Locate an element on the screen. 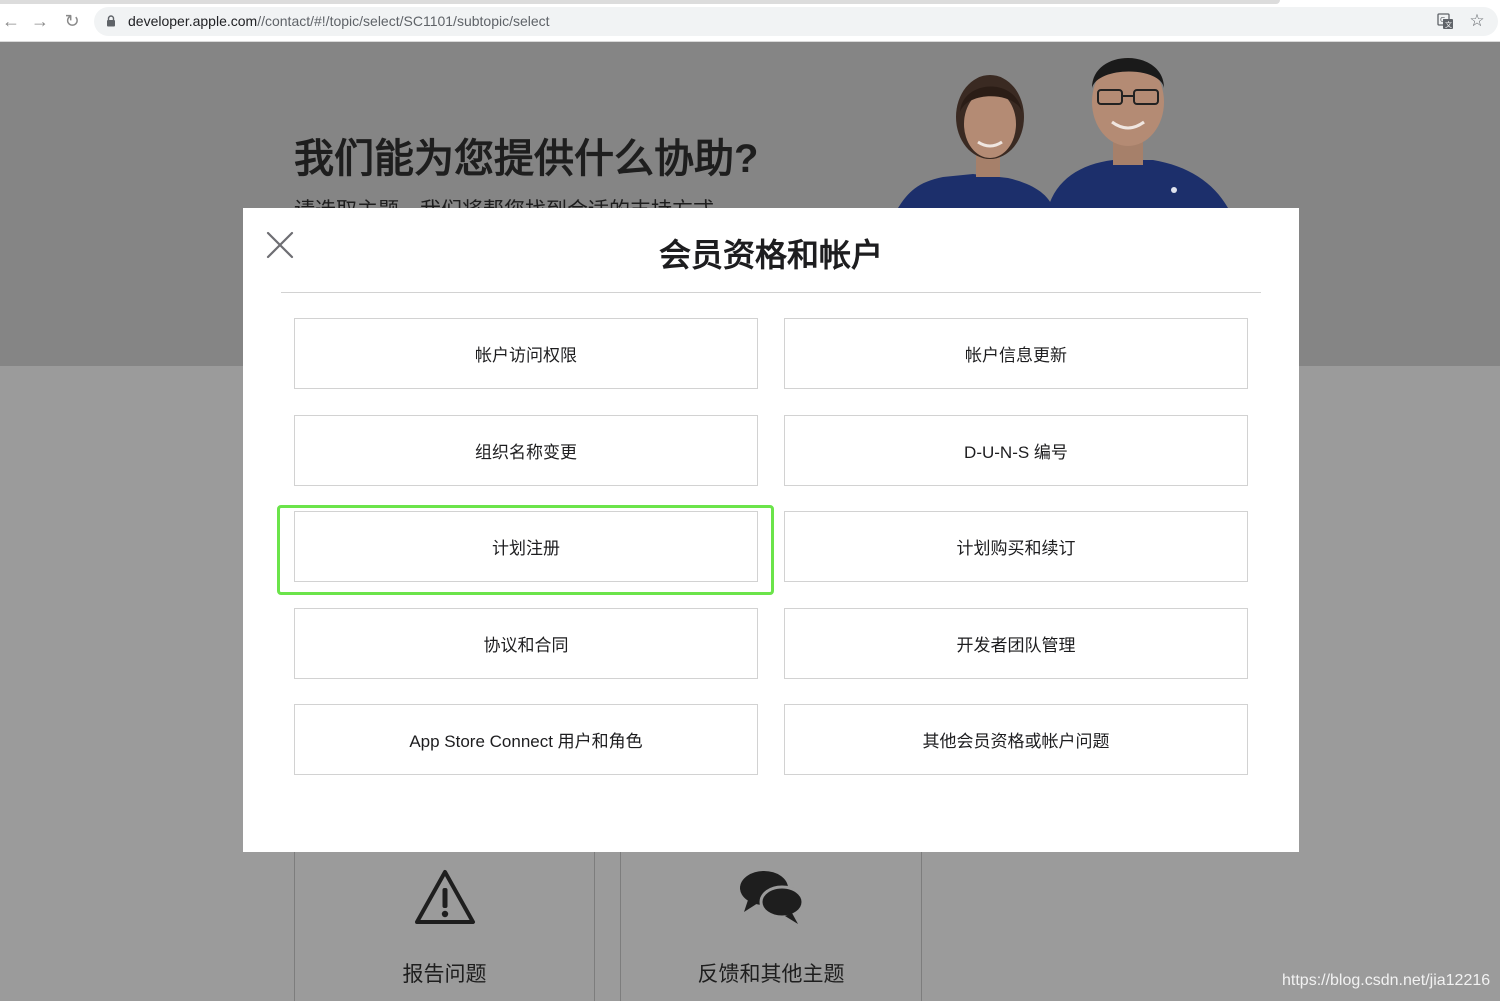 The image size is (1500, 1001). hero-title: 我们能为您提供什么协助? is located at coordinates (526, 159).